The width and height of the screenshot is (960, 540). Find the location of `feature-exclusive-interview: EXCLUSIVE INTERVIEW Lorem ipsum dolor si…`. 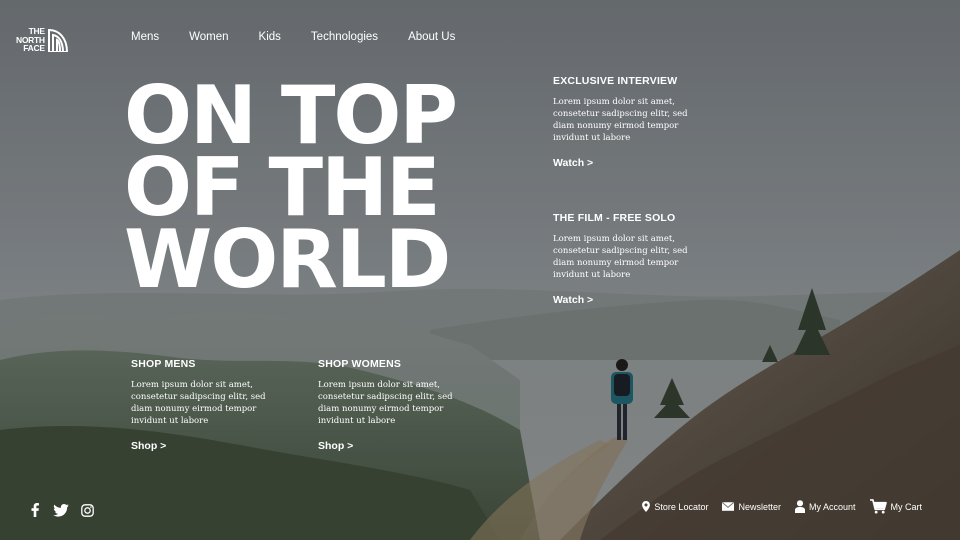

feature-exclusive-interview: EXCLUSIVE INTERVIEW Lorem ipsum dolor si… is located at coordinates (628, 123).